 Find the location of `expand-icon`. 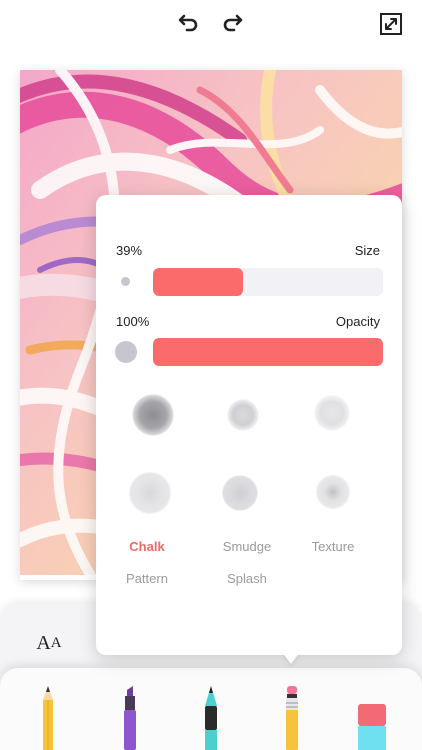

expand-icon is located at coordinates (391, 24).